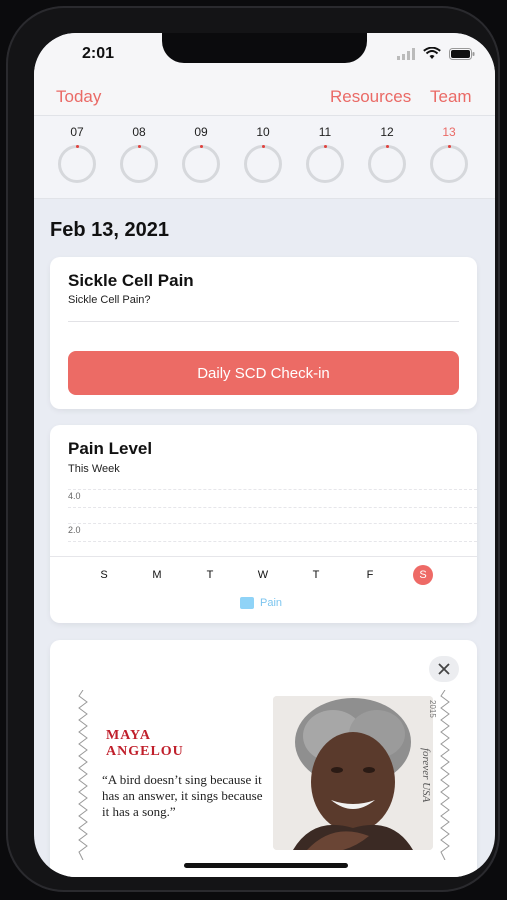 This screenshot has width=507, height=900. Describe the element at coordinates (449, 132) in the screenshot. I see `day-number: 13` at that location.